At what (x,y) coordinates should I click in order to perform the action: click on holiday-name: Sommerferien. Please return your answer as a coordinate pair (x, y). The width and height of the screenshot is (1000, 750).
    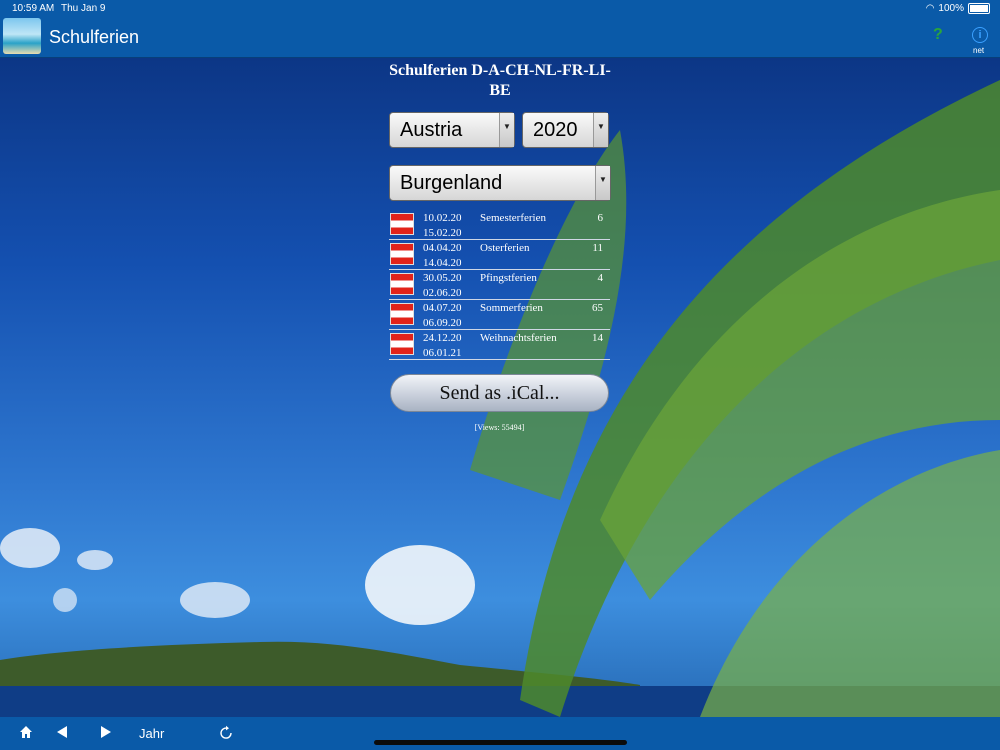
    Looking at the image, I should click on (511, 308).